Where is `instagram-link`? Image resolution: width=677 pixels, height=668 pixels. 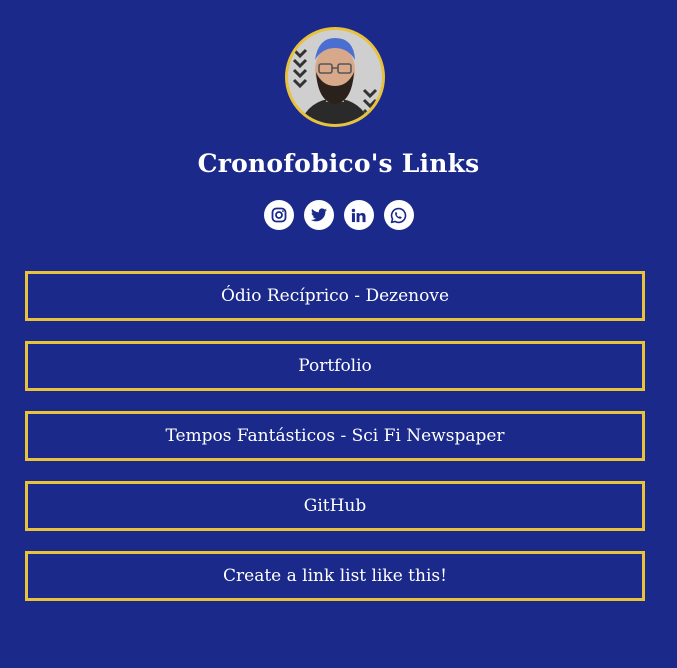
instagram-link is located at coordinates (278, 215).